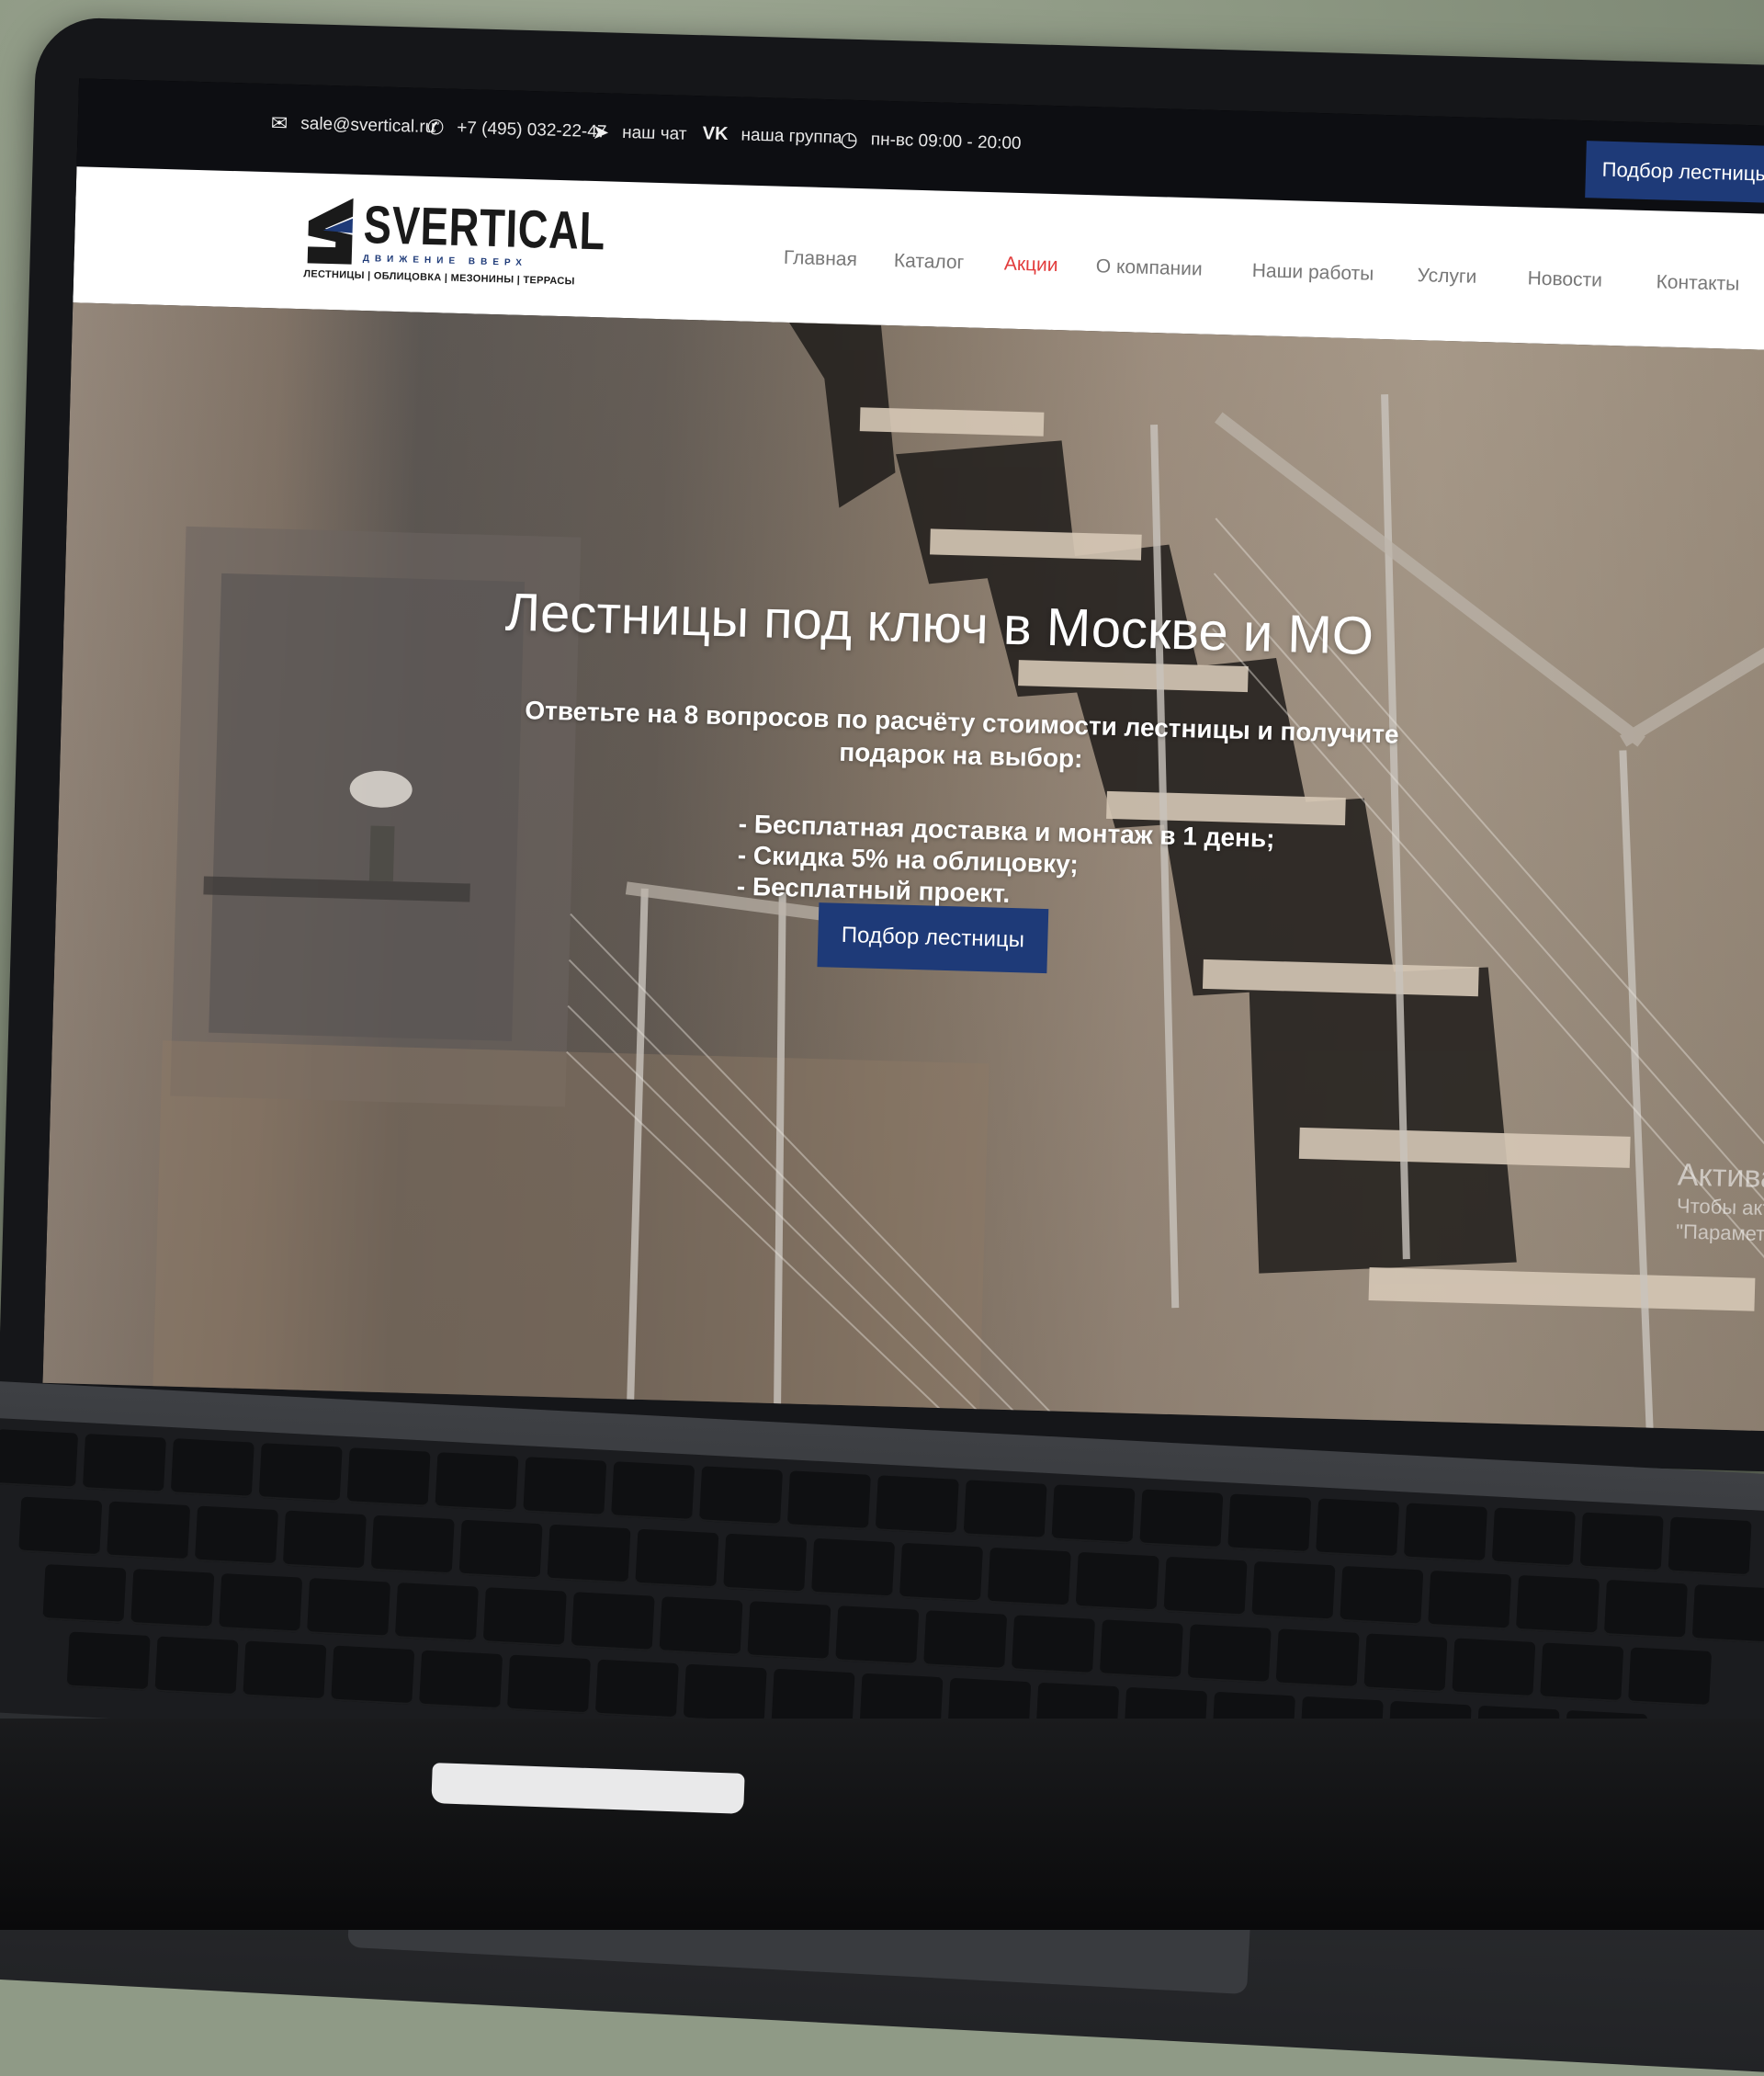 The height and width of the screenshot is (2076, 1764). Describe the element at coordinates (368, 126) in the screenshot. I see `email-text: sale@svertical.ru` at that location.